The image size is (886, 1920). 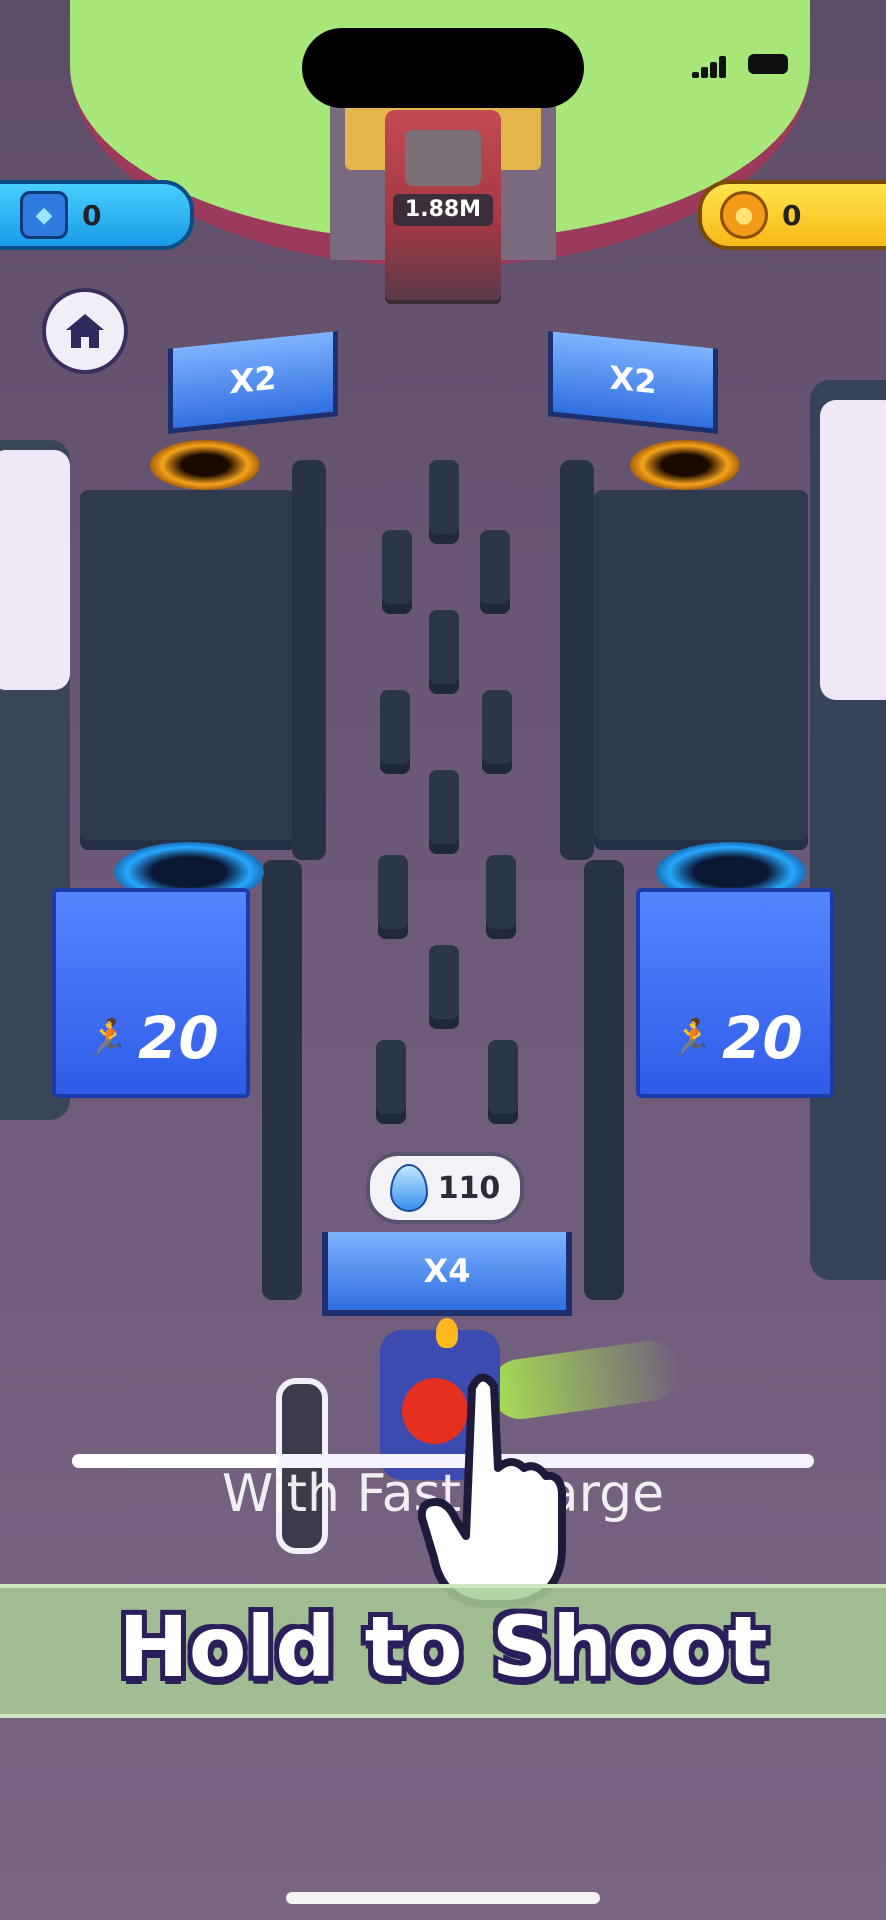 What do you see at coordinates (762, 1038) in the screenshot?
I see `crate-right-count: 20` at bounding box center [762, 1038].